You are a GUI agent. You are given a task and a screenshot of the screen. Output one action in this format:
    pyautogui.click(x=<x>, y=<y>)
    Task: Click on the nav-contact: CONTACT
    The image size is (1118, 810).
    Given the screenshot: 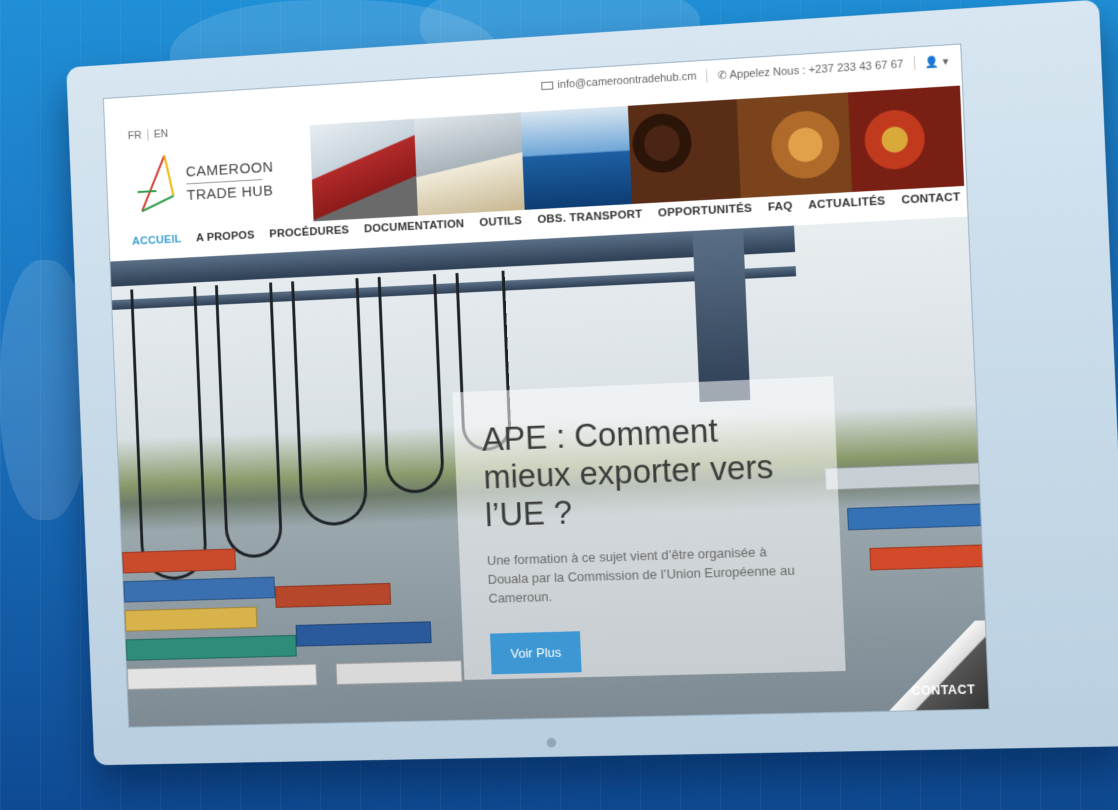 What is the action you would take?
    pyautogui.click(x=931, y=198)
    